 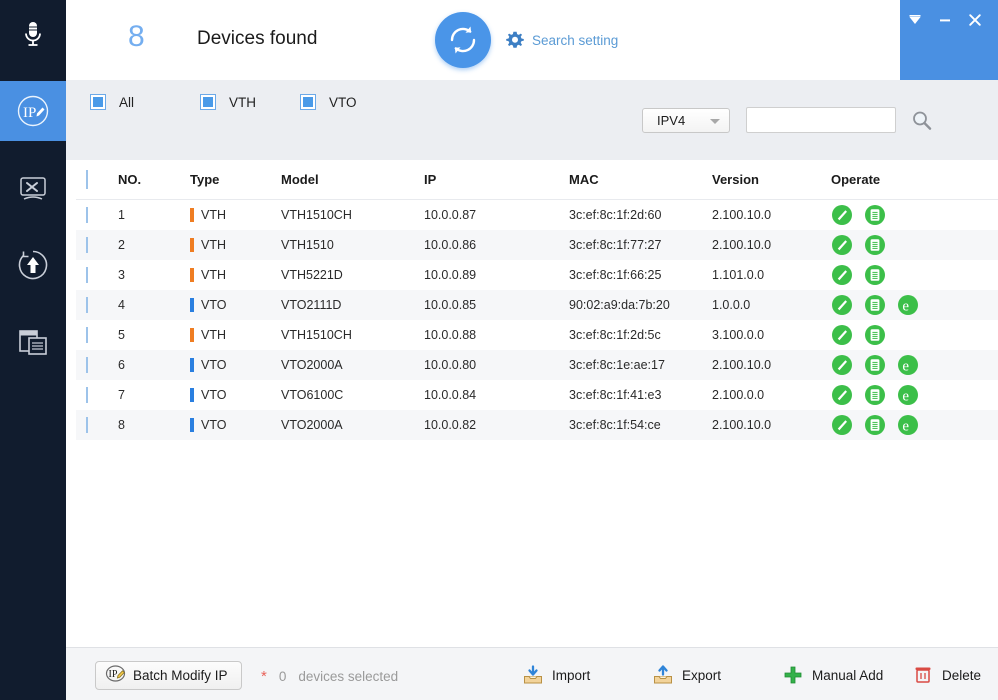 What do you see at coordinates (308, 102) in the screenshot?
I see `checkbox-vto` at bounding box center [308, 102].